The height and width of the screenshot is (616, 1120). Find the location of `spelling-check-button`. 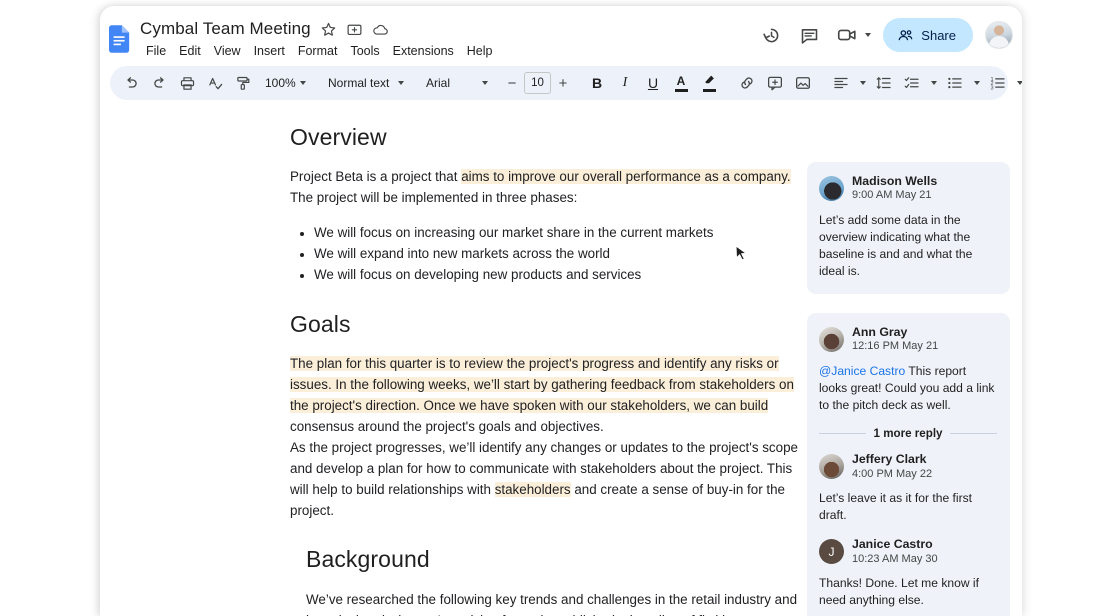

spelling-check-button is located at coordinates (215, 83).